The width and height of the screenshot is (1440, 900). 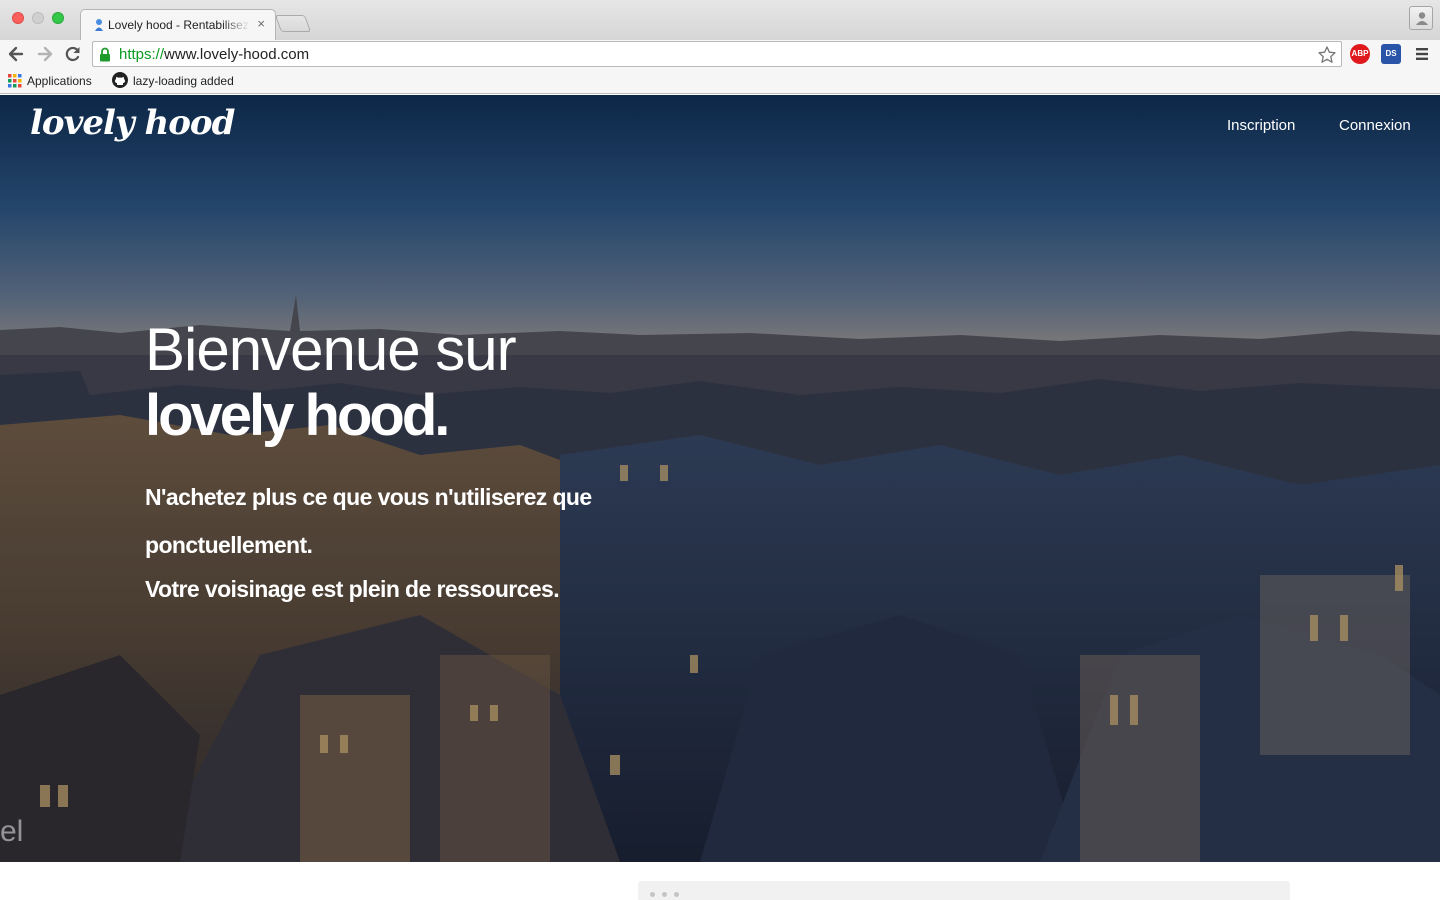 I want to click on bookmarks-bar: Applications lazy-loading added, so click(x=720, y=81).